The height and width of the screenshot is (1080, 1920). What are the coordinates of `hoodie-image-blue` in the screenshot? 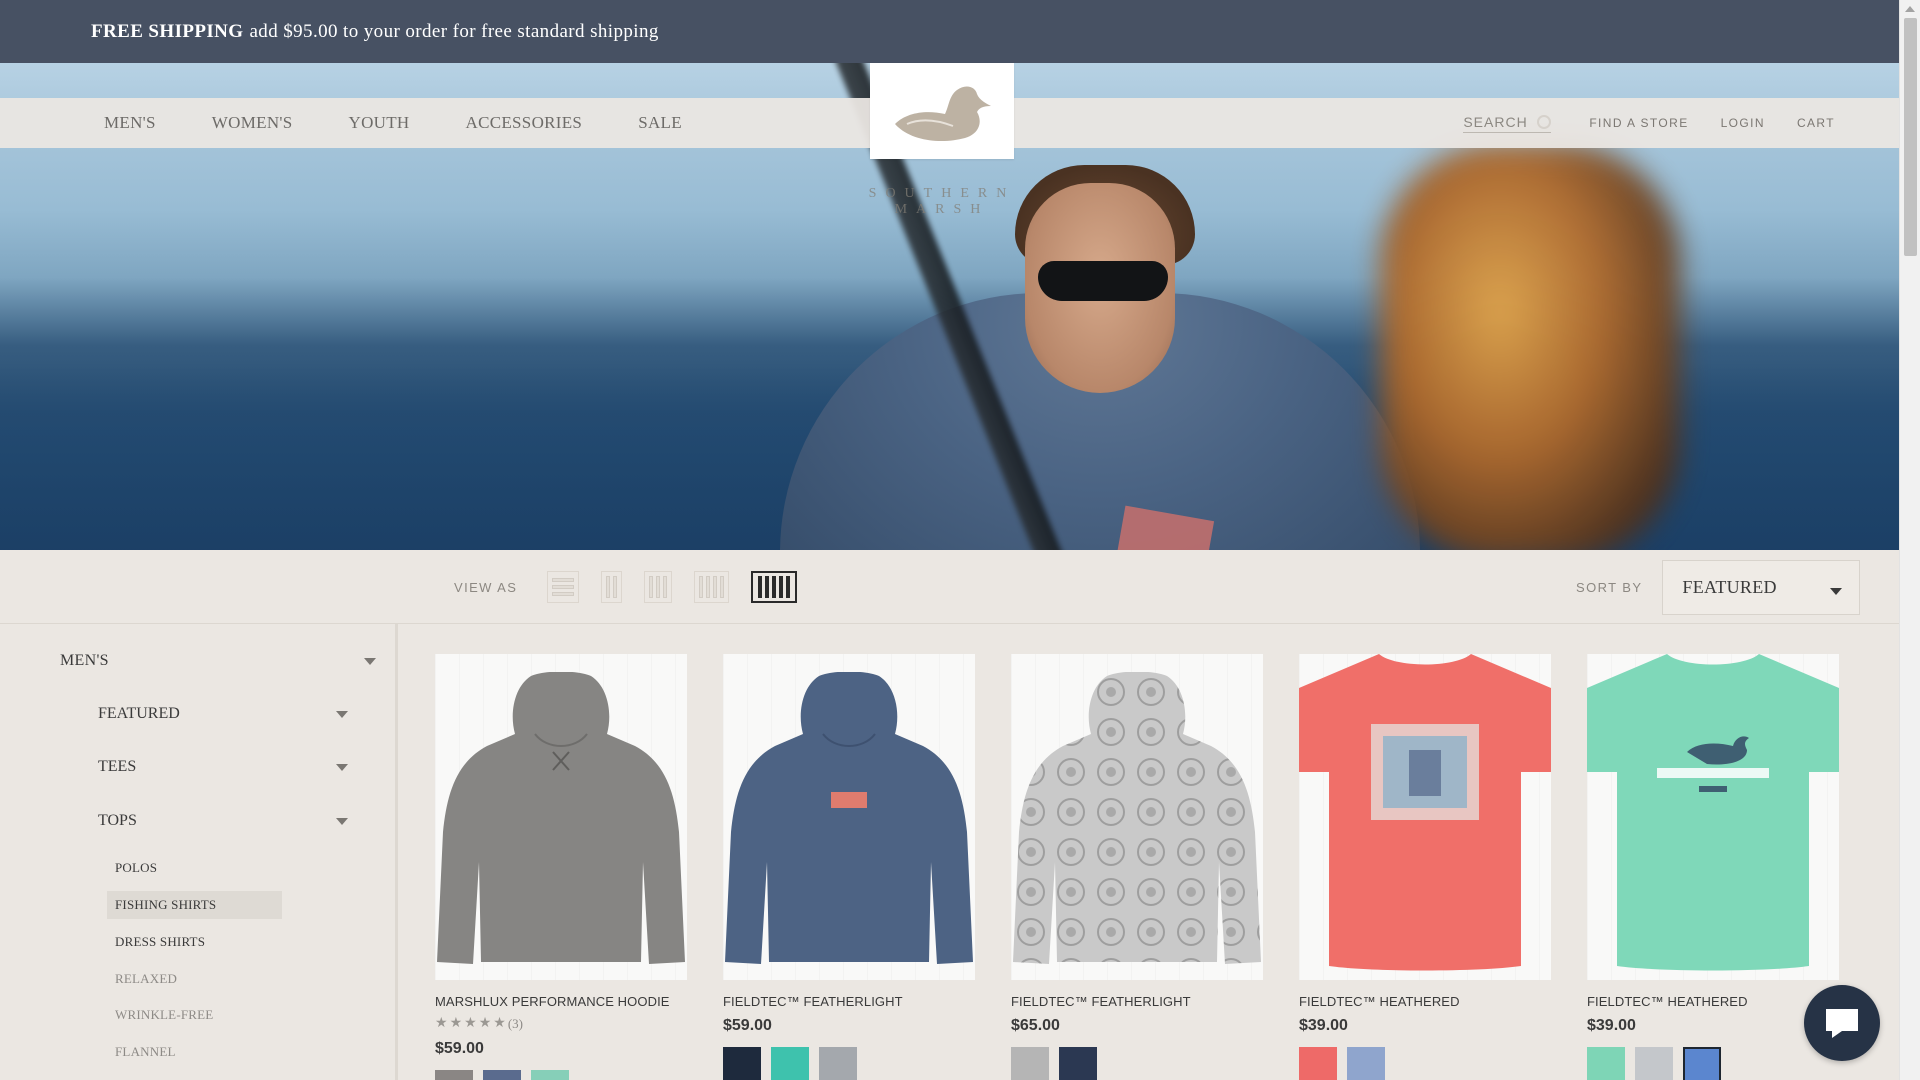 It's located at (849, 818).